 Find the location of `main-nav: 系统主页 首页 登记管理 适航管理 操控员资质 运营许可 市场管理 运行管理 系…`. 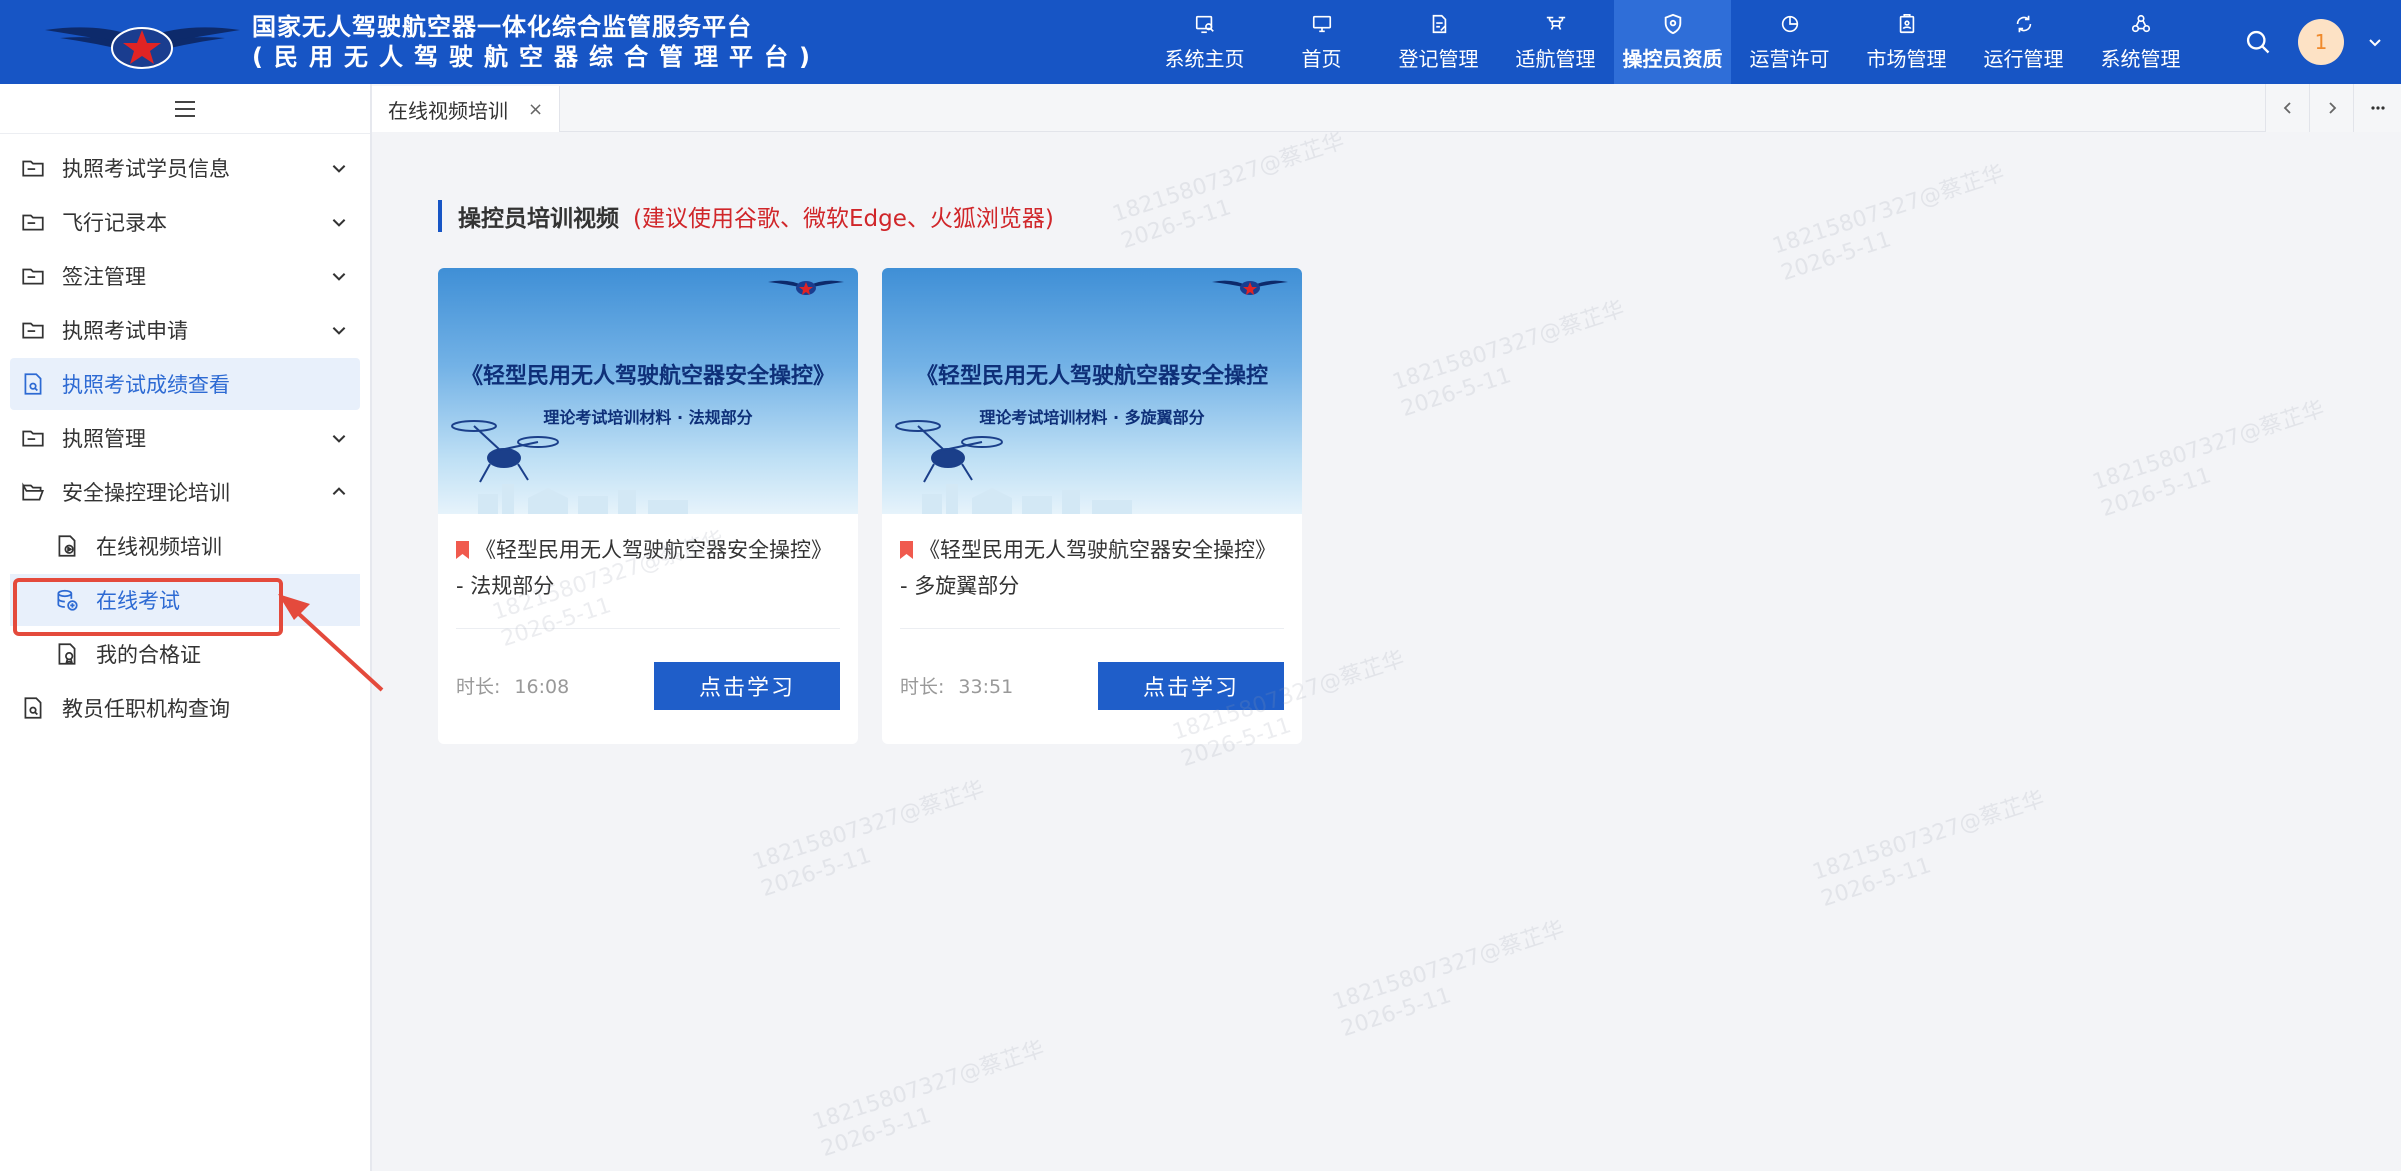

main-nav: 系统主页 首页 登记管理 适航管理 操控员资质 运营许可 市场管理 运行管理 系… is located at coordinates (1672, 42).